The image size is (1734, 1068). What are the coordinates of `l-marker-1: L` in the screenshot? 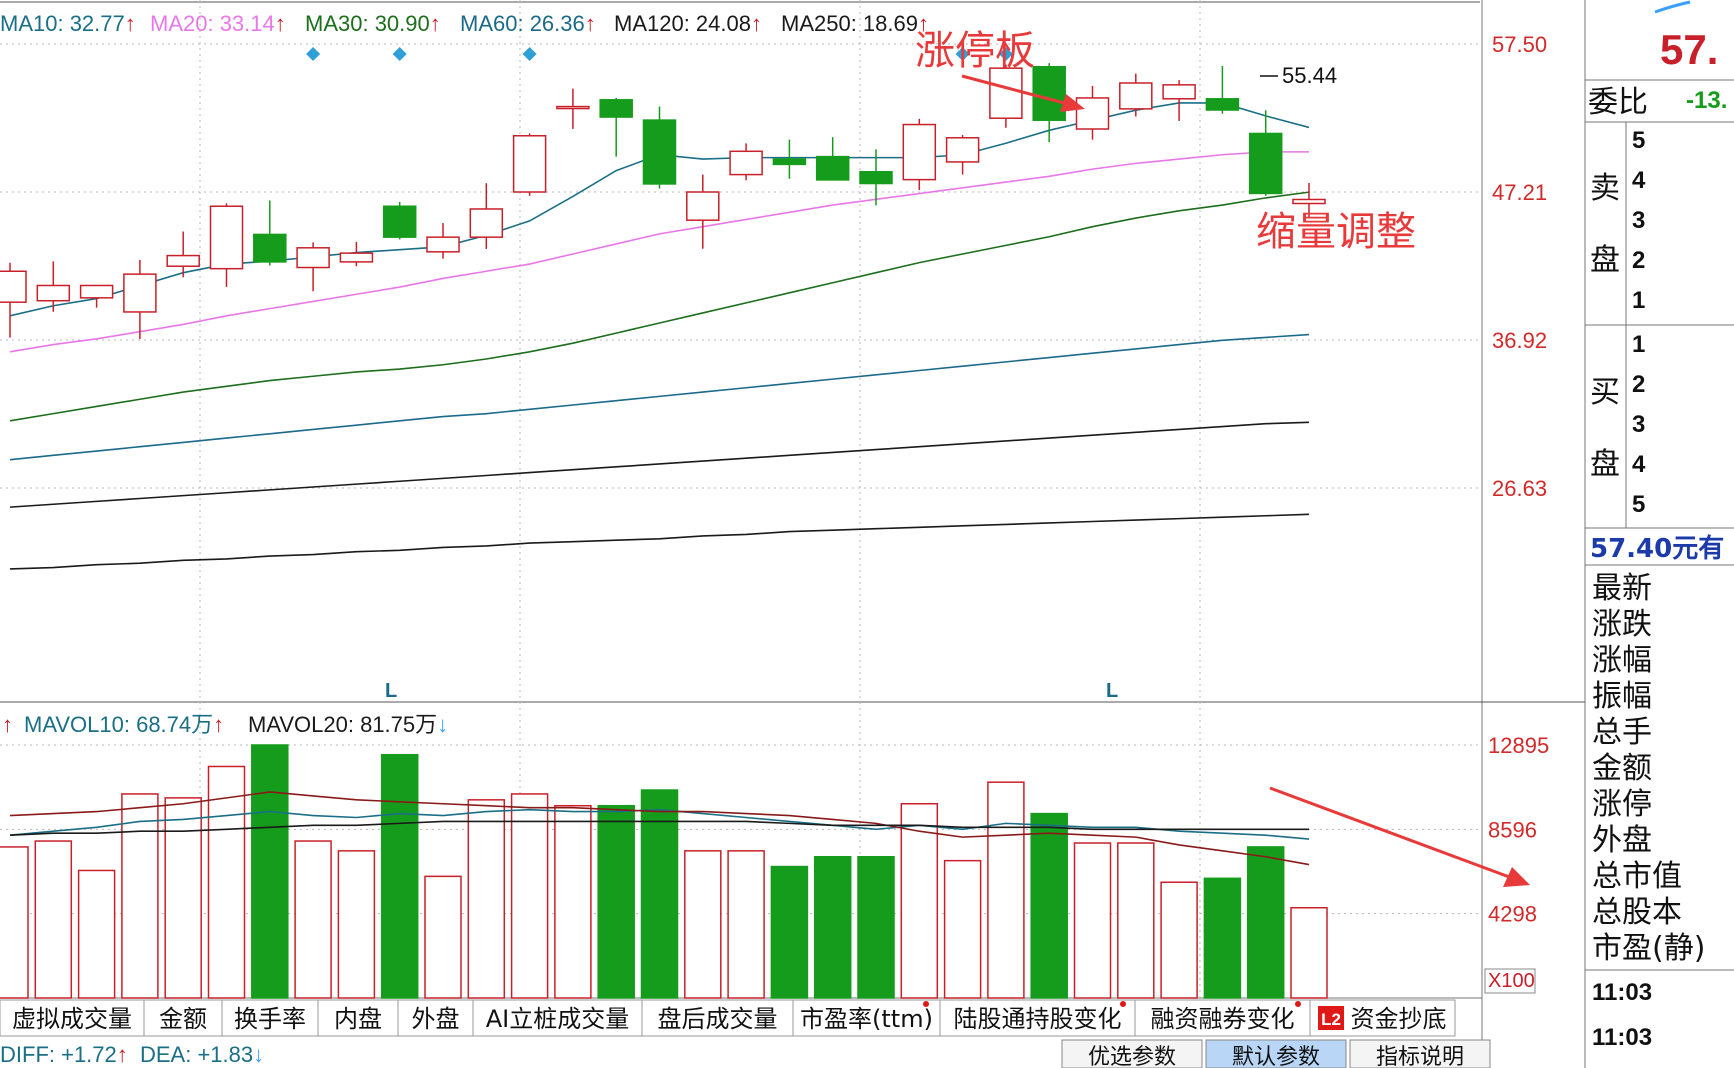 It's located at (391, 691).